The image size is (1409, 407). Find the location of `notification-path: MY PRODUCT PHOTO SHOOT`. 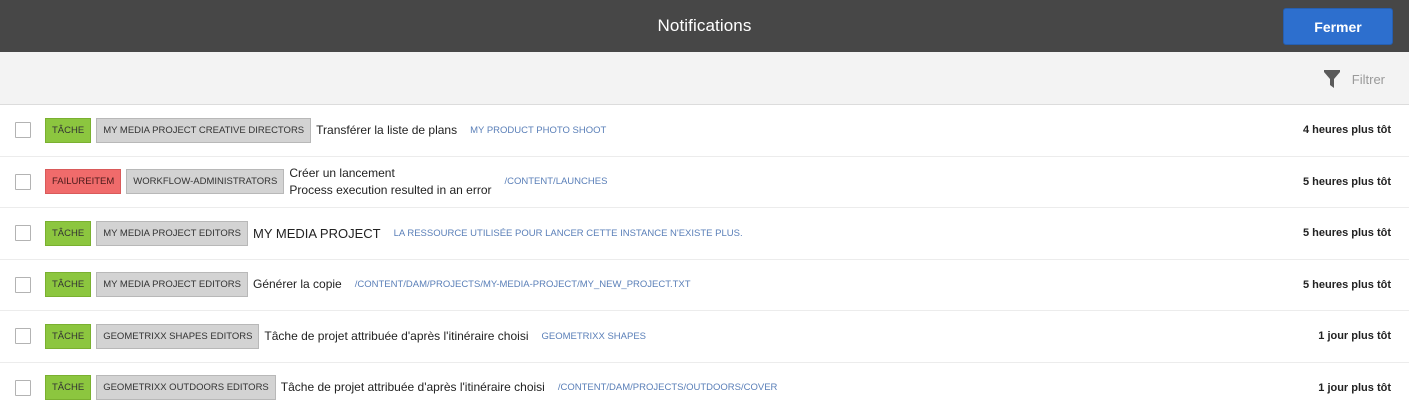

notification-path: MY PRODUCT PHOTO SHOOT is located at coordinates (538, 130).